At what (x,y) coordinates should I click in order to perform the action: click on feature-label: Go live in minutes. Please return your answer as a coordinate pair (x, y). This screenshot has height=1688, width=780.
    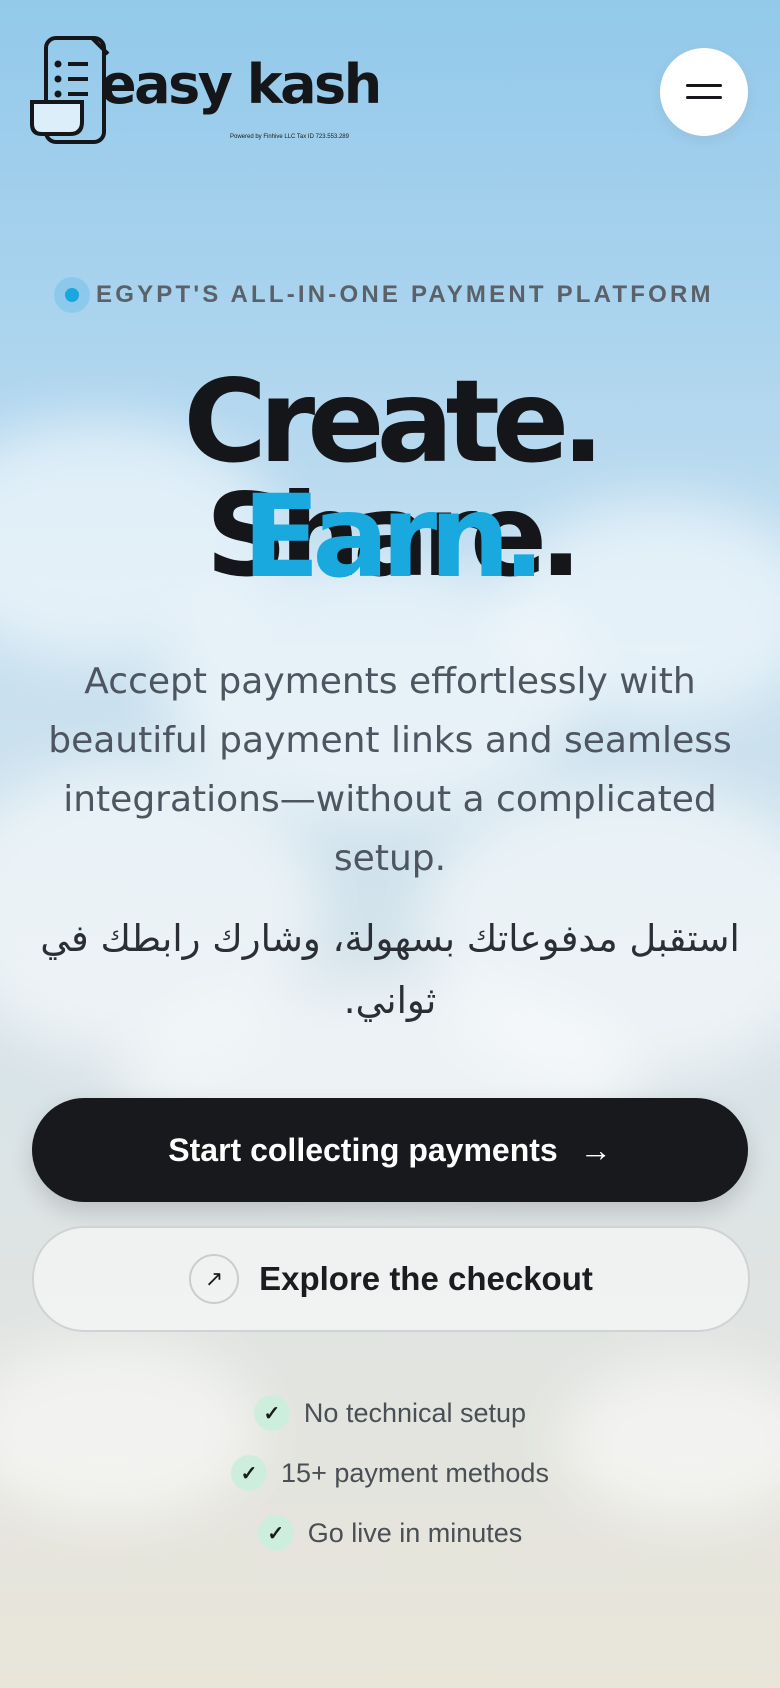
    Looking at the image, I should click on (415, 1532).